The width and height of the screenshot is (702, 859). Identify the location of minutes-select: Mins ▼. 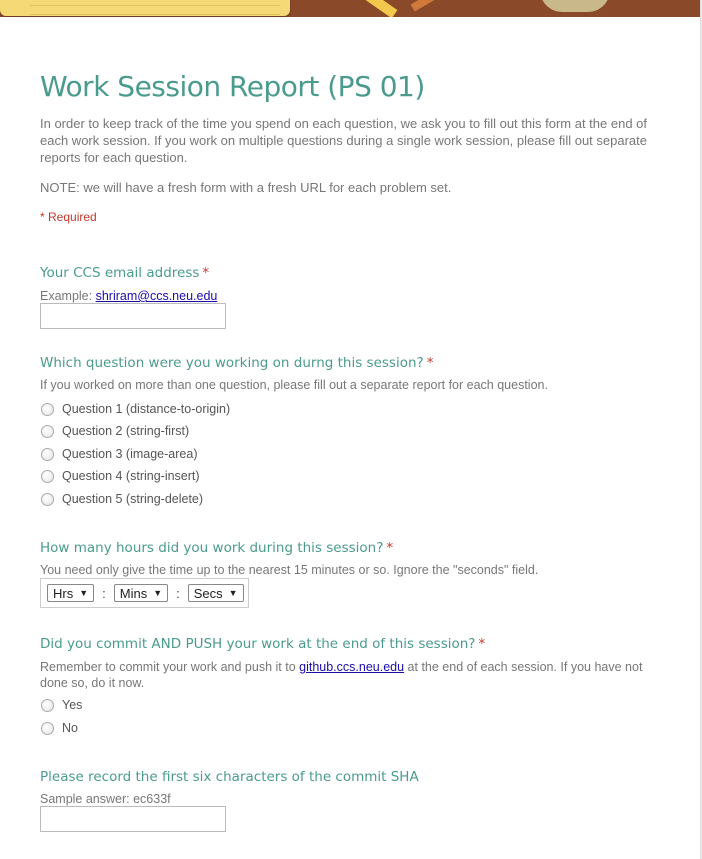
(141, 593).